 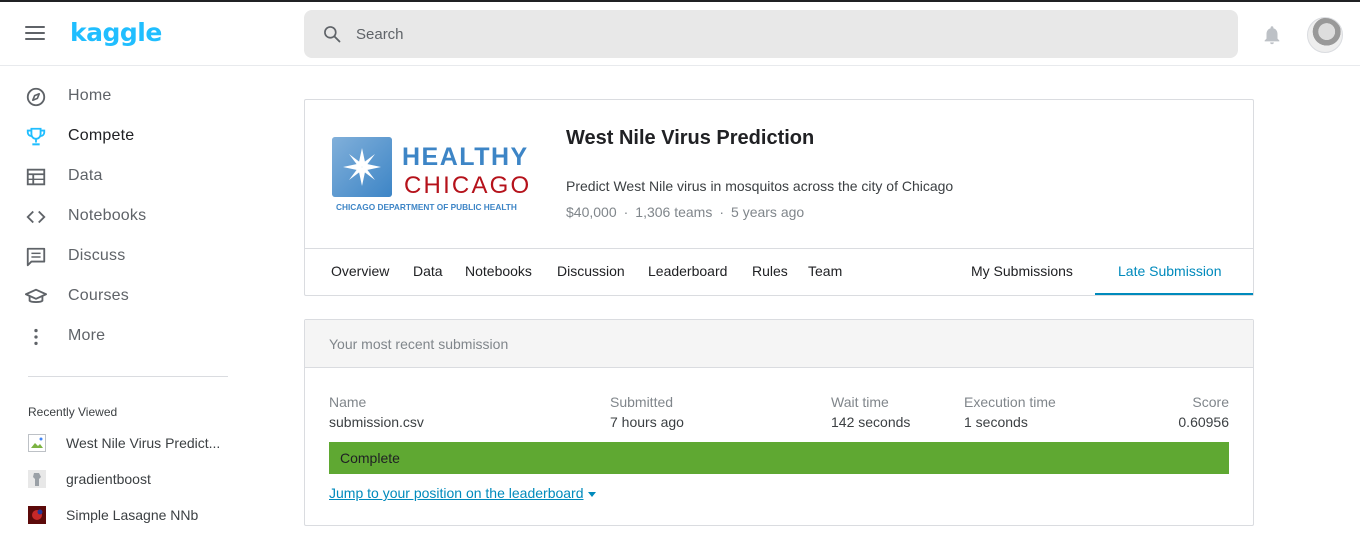 I want to click on execution-time-value: 1 seconds, so click(x=996, y=422).